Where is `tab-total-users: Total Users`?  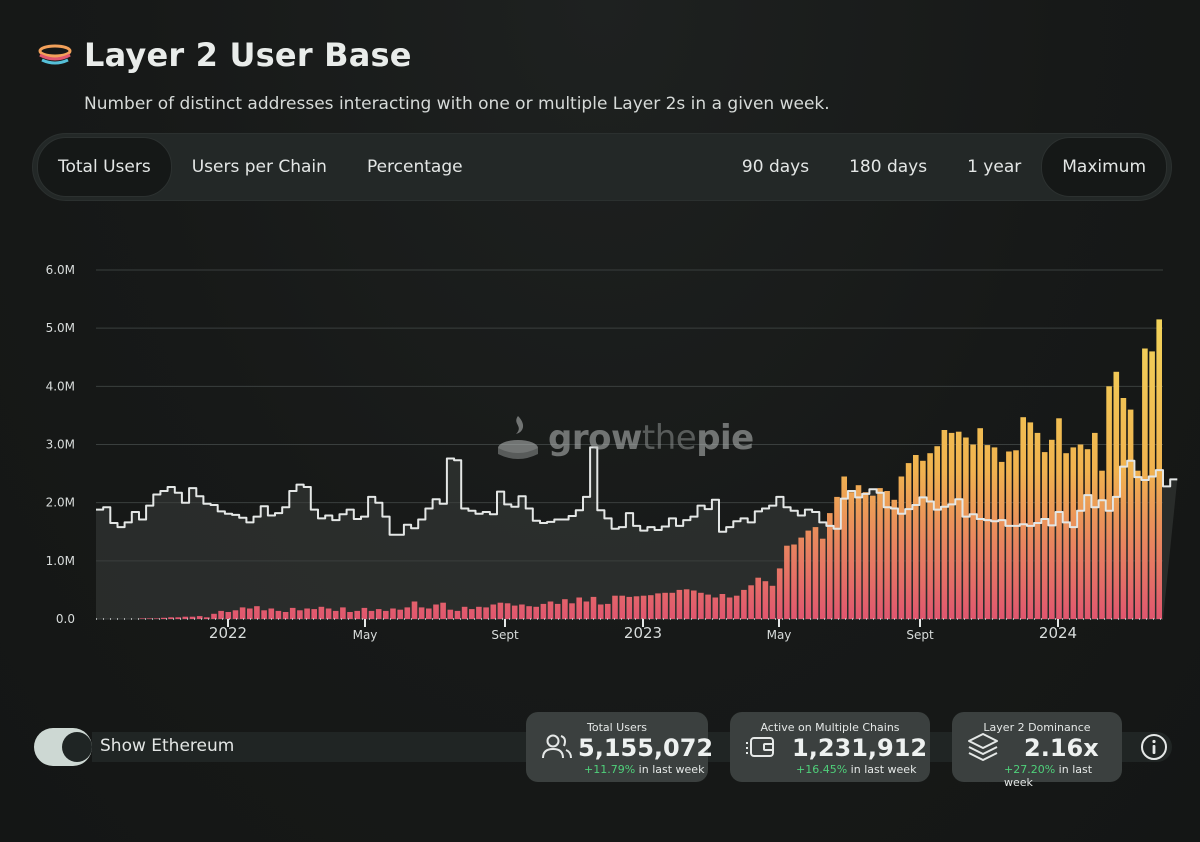 tab-total-users: Total Users is located at coordinates (104, 167).